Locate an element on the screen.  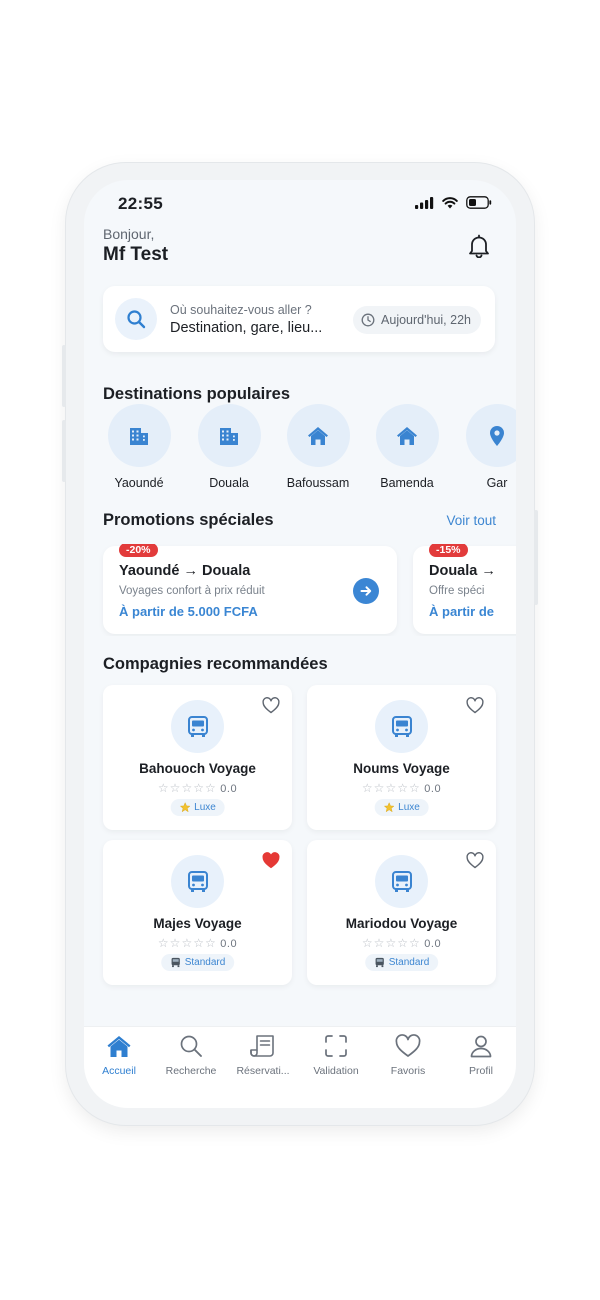
promo-description: Voyages confort à prix réduit is located at coordinates (192, 591).